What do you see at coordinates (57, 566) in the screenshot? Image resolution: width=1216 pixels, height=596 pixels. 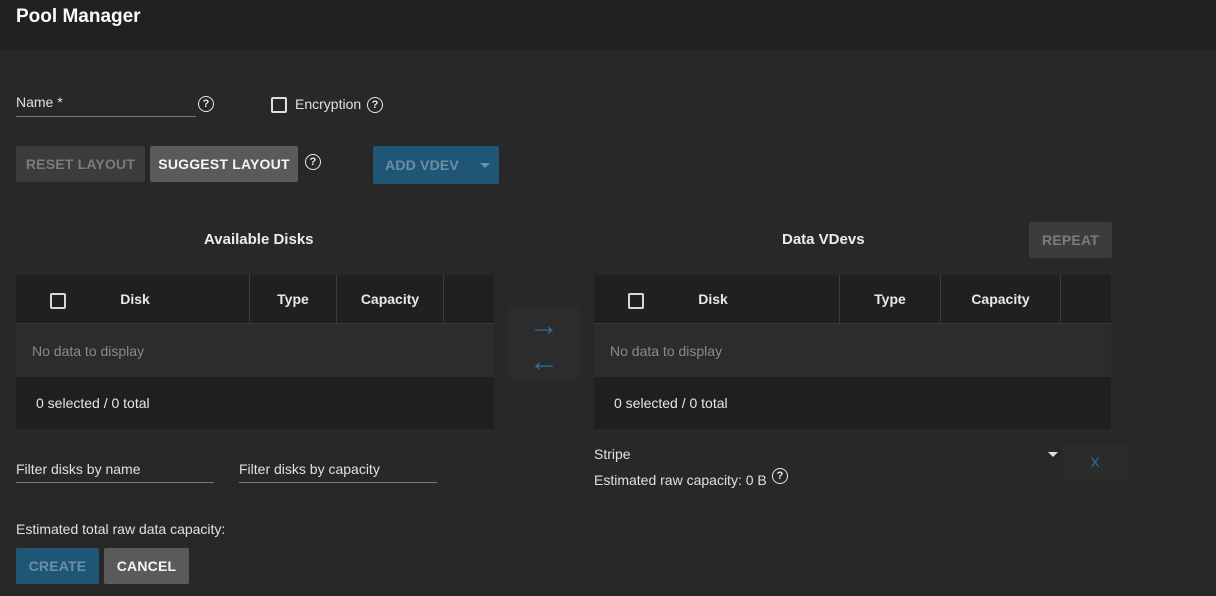 I see `create-button: CREATE` at bounding box center [57, 566].